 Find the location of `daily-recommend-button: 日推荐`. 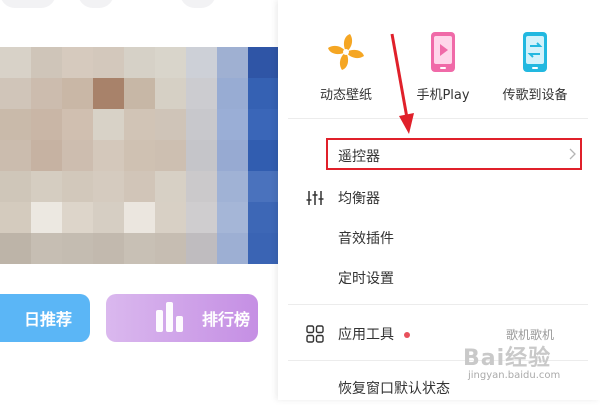

daily-recommend-button: 日推荐 is located at coordinates (45, 318).